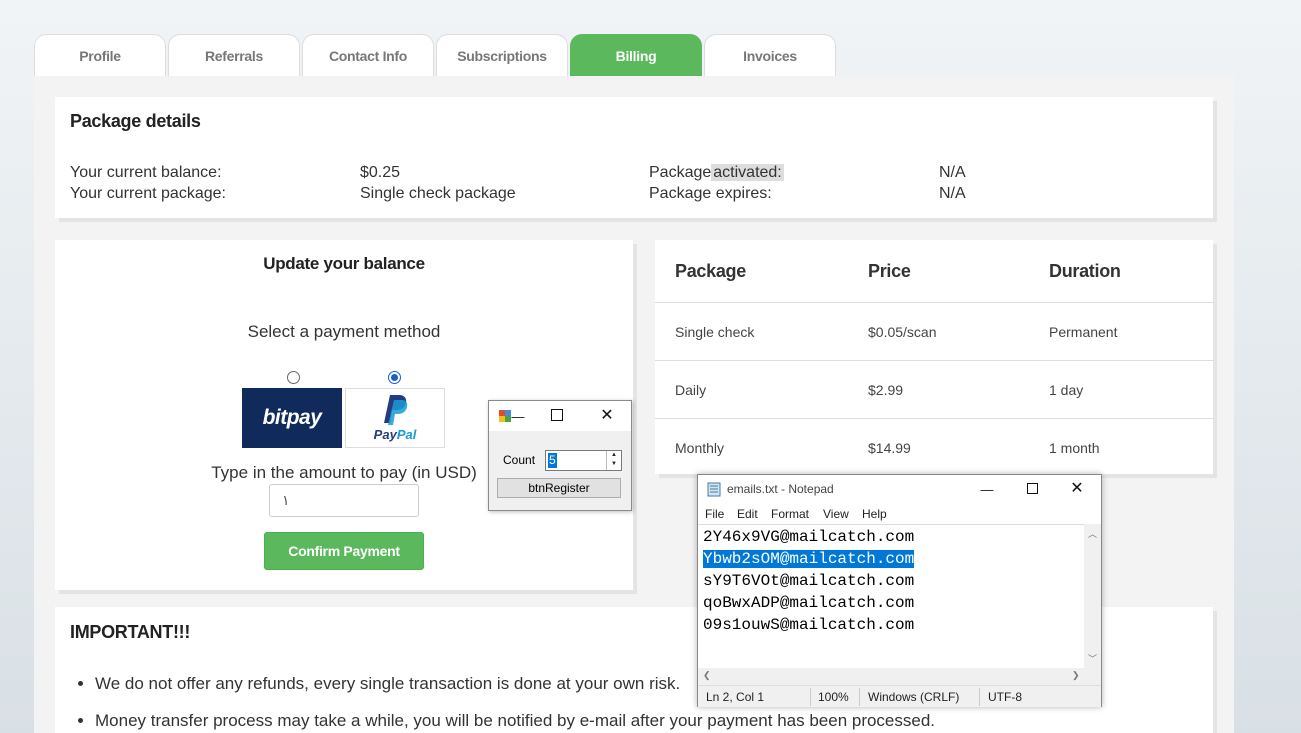 The width and height of the screenshot is (1301, 733). What do you see at coordinates (889, 448) in the screenshot?
I see `cell-price: $14.99` at bounding box center [889, 448].